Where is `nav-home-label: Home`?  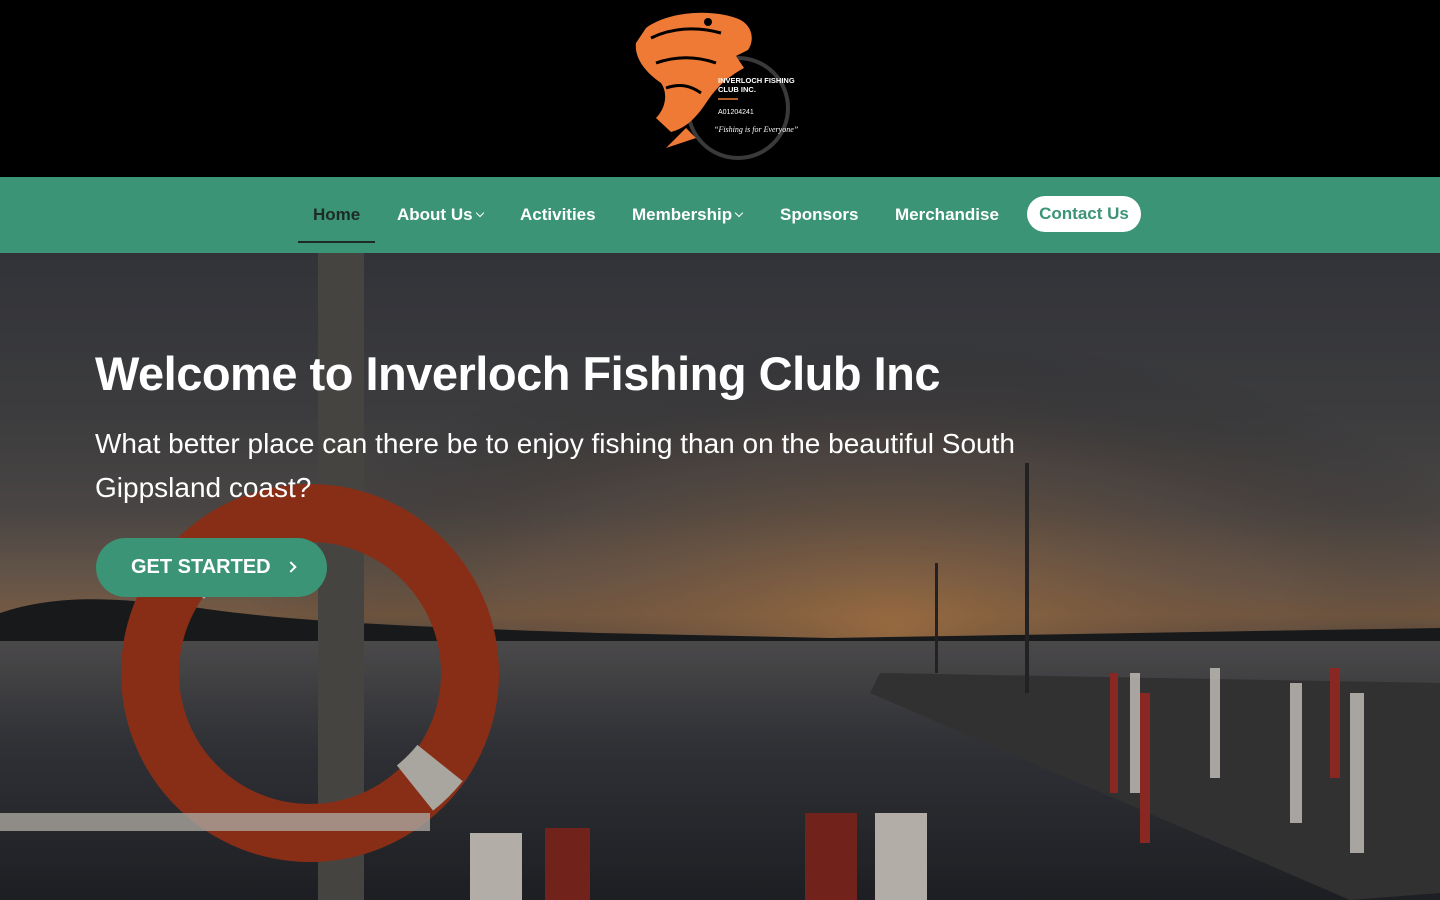
nav-home-label: Home is located at coordinates (337, 214).